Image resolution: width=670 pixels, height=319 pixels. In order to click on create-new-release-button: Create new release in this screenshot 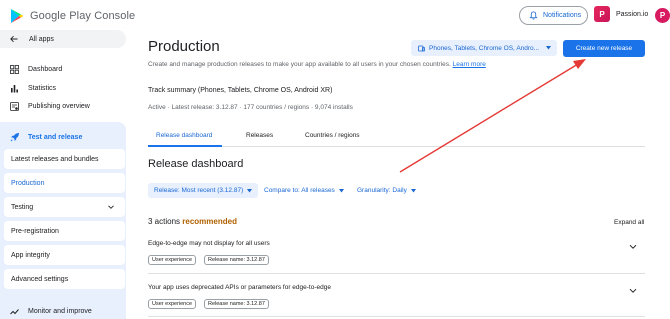, I will do `click(604, 48)`.